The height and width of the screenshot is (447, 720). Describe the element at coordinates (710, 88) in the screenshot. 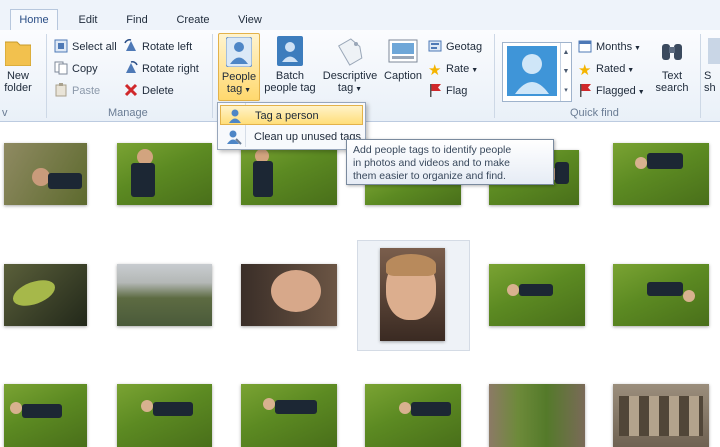

I see `cut-off-label-2: sh` at that location.